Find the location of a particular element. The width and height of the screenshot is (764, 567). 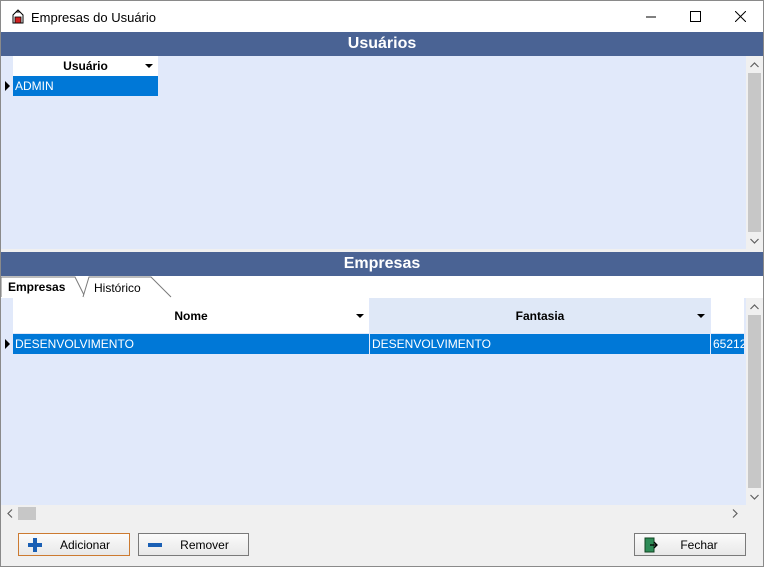

company-row-fantasia: DESENVOLVIMENTO is located at coordinates (540, 344).